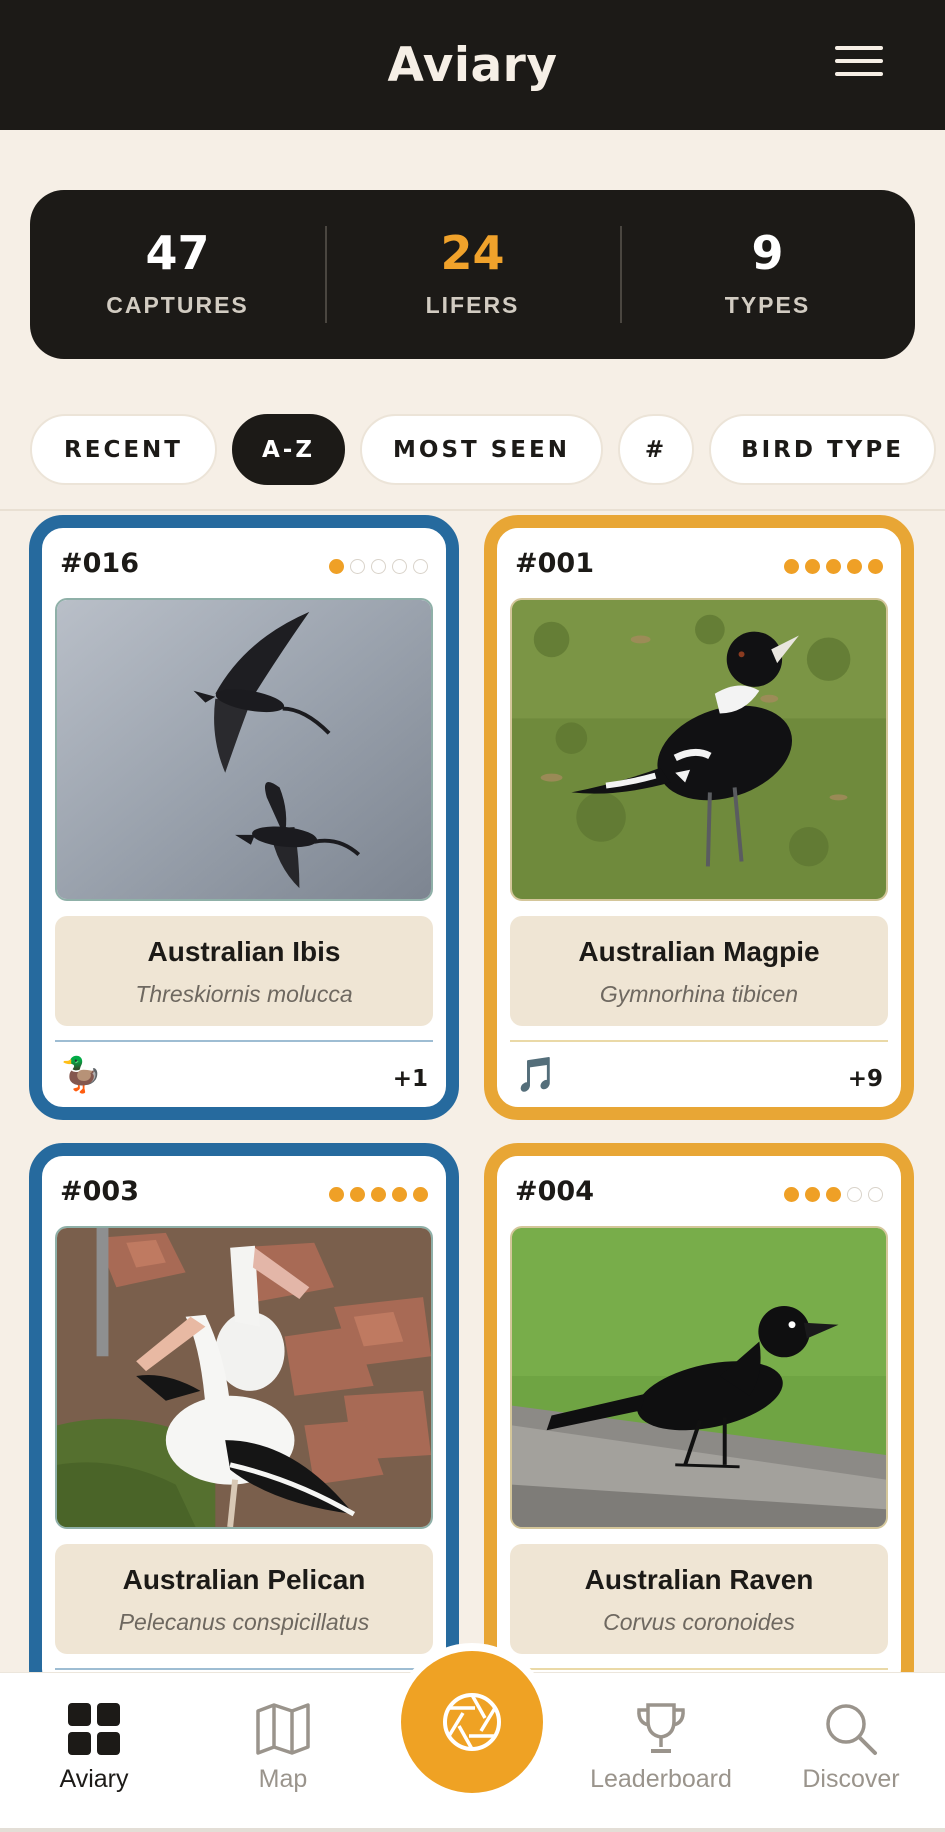 The image size is (945, 1832). I want to click on stats-summary: 47 CAPTURES 24 LIFERS 9 TYPES, so click(472, 274).